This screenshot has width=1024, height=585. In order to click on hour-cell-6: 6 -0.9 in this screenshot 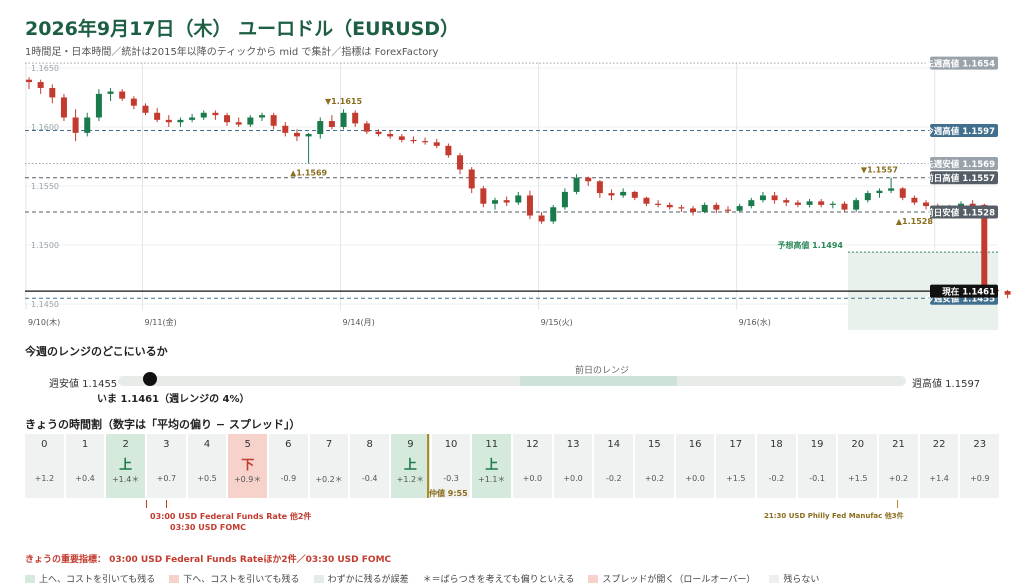, I will do `click(288, 466)`.